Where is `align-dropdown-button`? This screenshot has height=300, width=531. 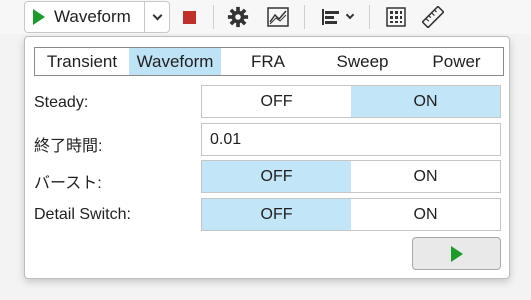
align-dropdown-button is located at coordinates (337, 17).